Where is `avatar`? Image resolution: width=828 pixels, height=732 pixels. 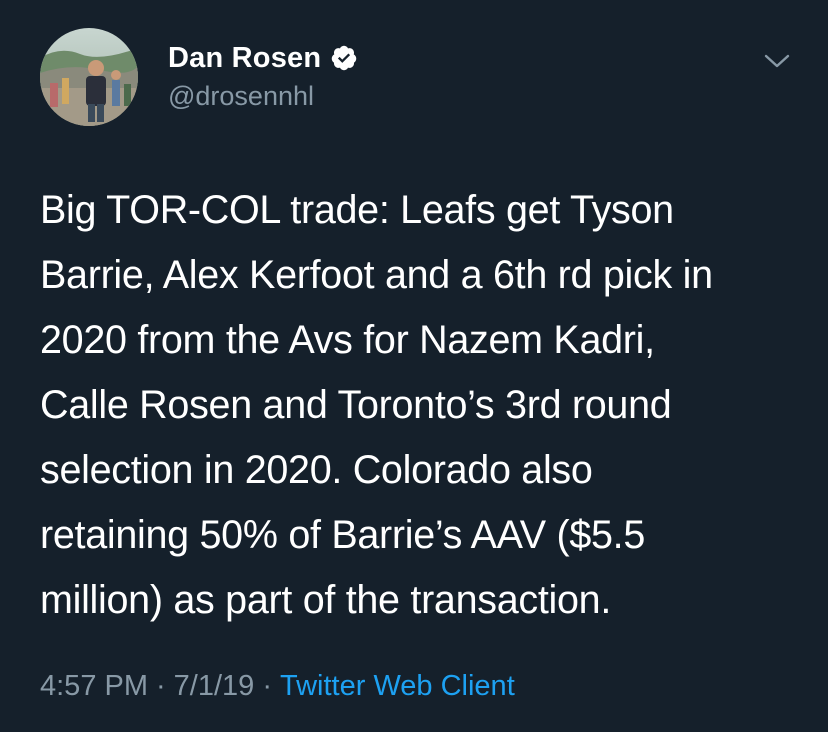
avatar is located at coordinates (89, 77).